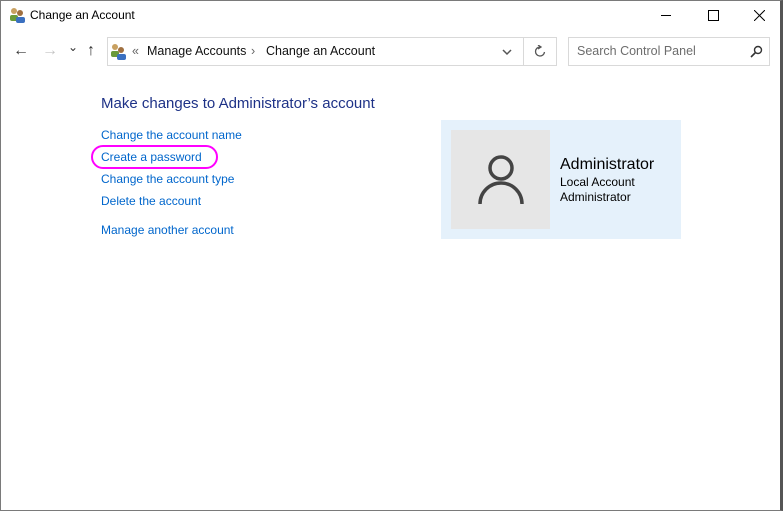 The width and height of the screenshot is (783, 511). Describe the element at coordinates (17, 15) in the screenshot. I see `users-icon` at that location.